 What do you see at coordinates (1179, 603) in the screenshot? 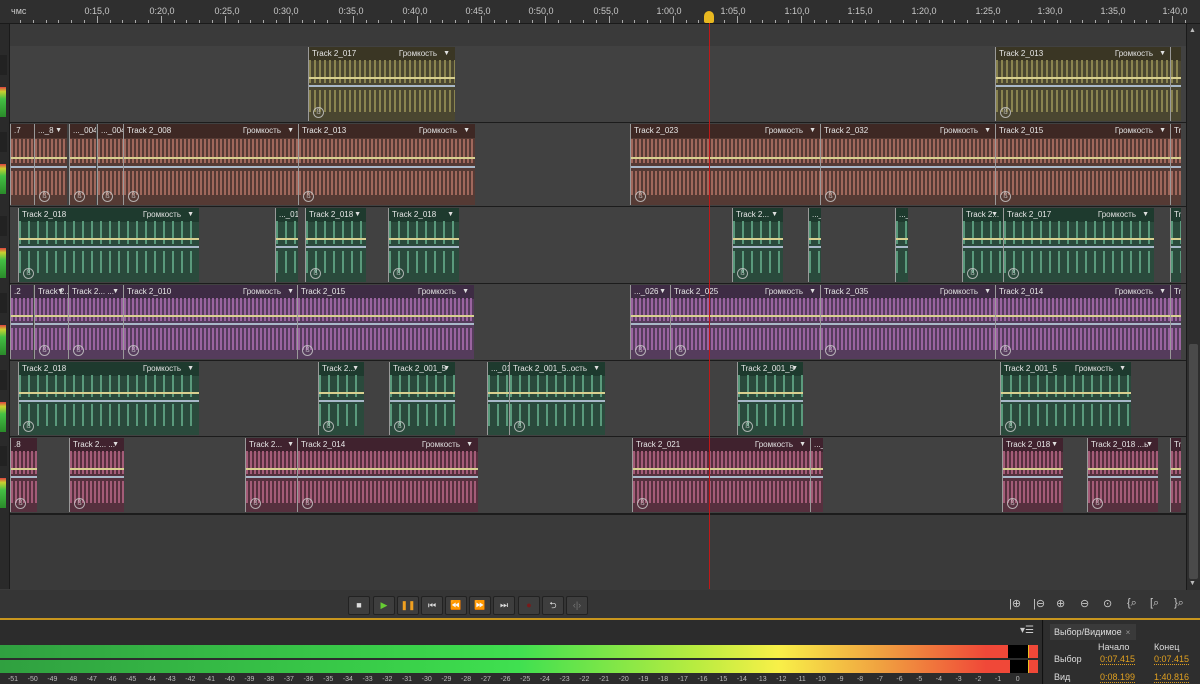
I see `zoom-in-right-button: }⌕` at bounding box center [1179, 603].